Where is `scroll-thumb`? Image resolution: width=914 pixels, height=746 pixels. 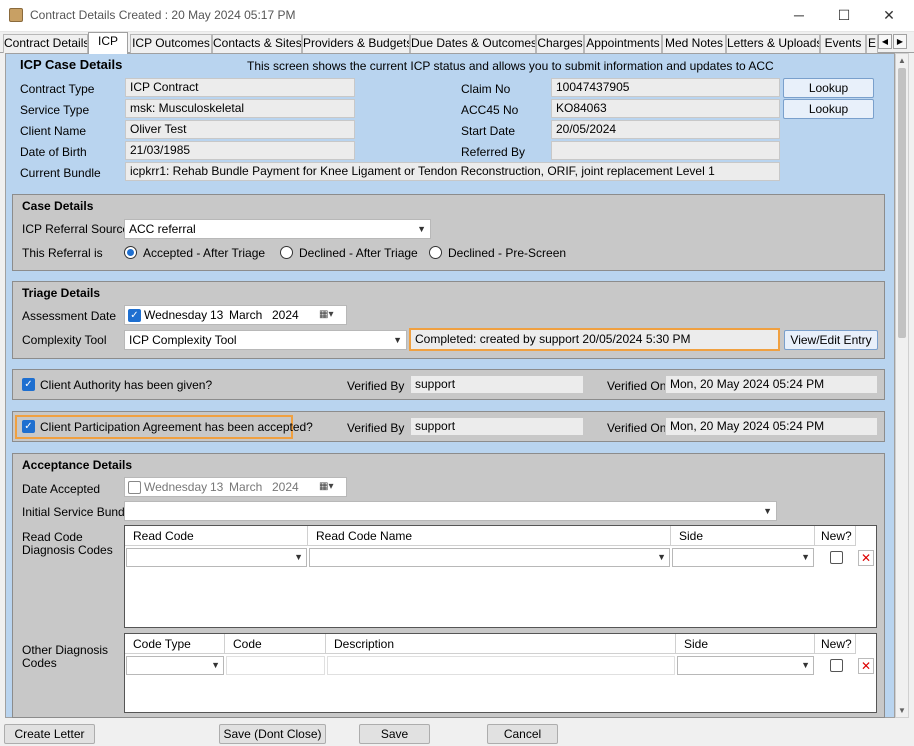 scroll-thumb is located at coordinates (902, 203).